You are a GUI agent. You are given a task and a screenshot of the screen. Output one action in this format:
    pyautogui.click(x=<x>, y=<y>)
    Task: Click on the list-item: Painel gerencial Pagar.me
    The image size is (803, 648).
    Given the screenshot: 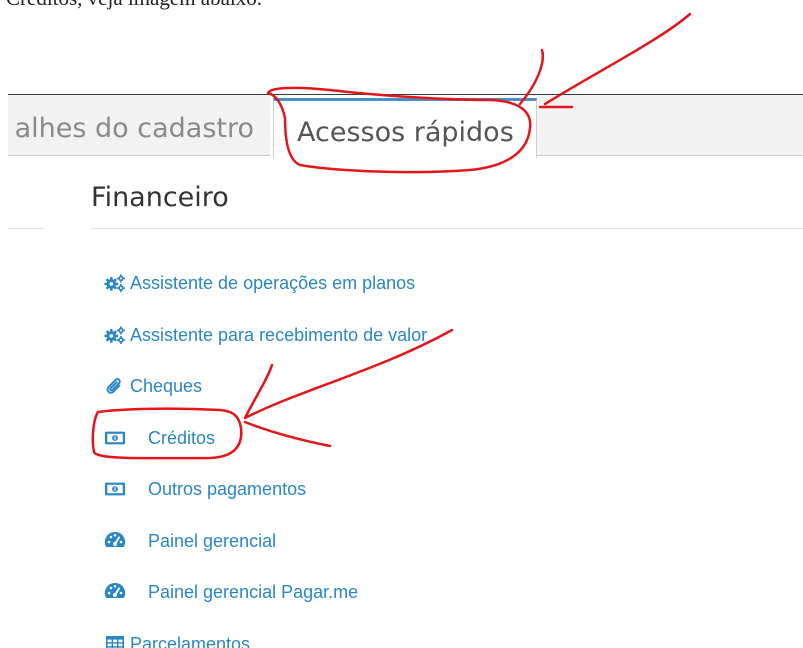 What is the action you would take?
    pyautogui.click(x=265, y=603)
    